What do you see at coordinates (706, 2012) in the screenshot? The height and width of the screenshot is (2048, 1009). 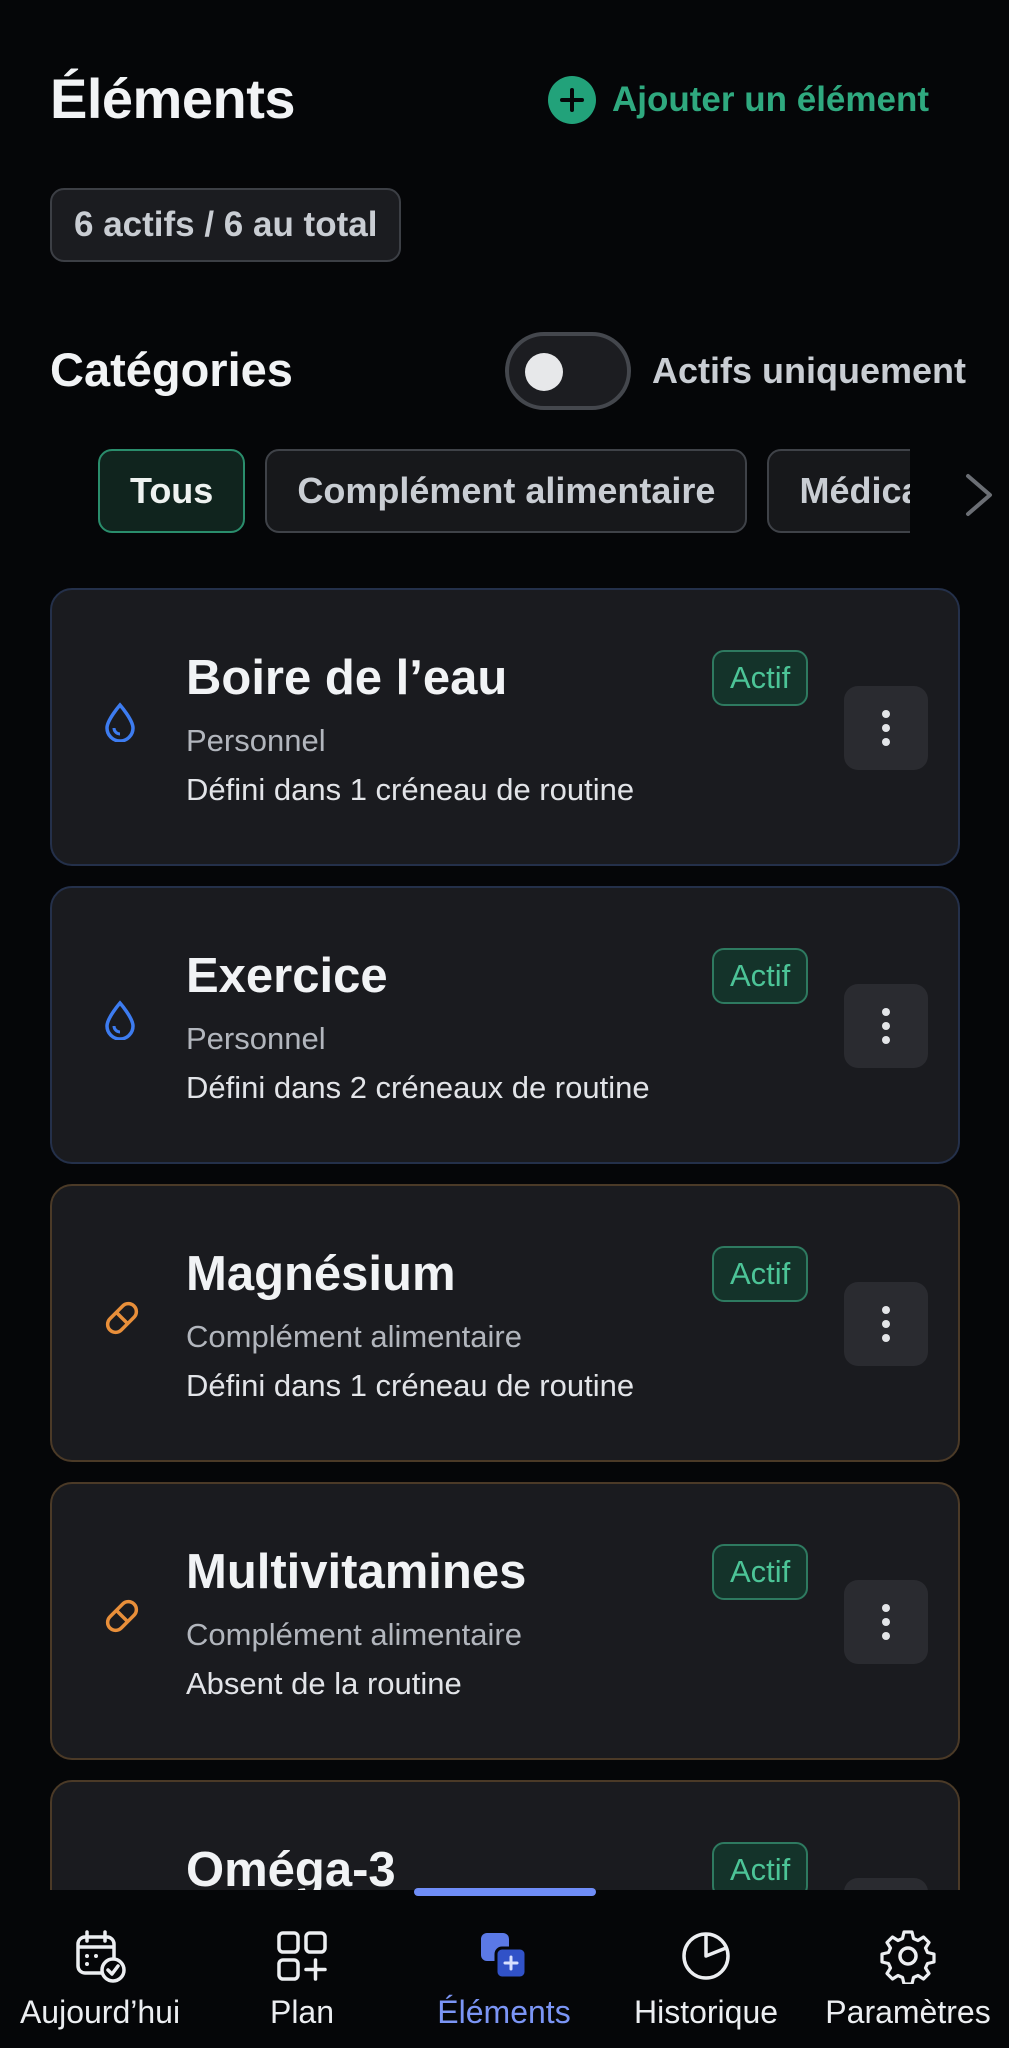 I see `nav-history-label: Historique` at bounding box center [706, 2012].